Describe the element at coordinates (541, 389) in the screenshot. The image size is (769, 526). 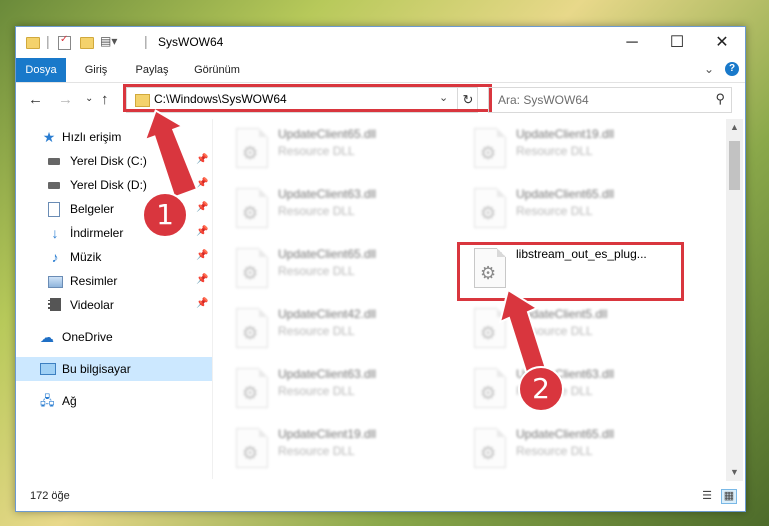
I see `step-marker-2: 2` at that location.